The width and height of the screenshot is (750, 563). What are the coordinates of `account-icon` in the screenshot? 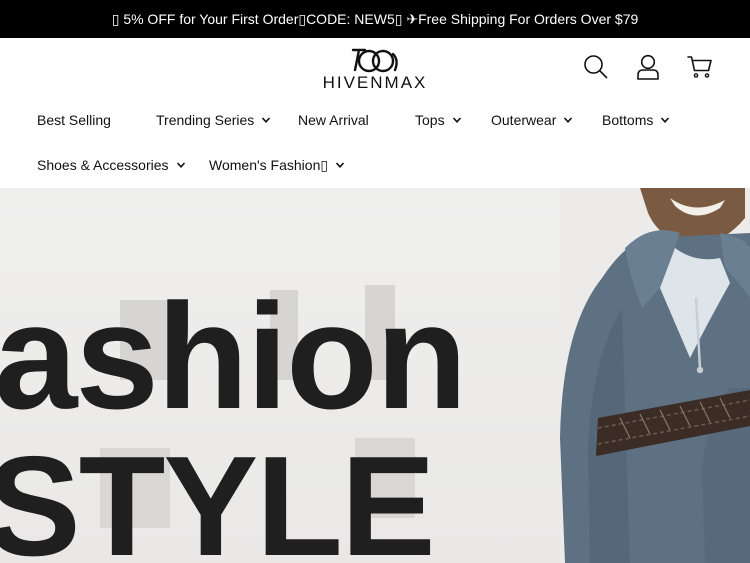 It's located at (648, 67).